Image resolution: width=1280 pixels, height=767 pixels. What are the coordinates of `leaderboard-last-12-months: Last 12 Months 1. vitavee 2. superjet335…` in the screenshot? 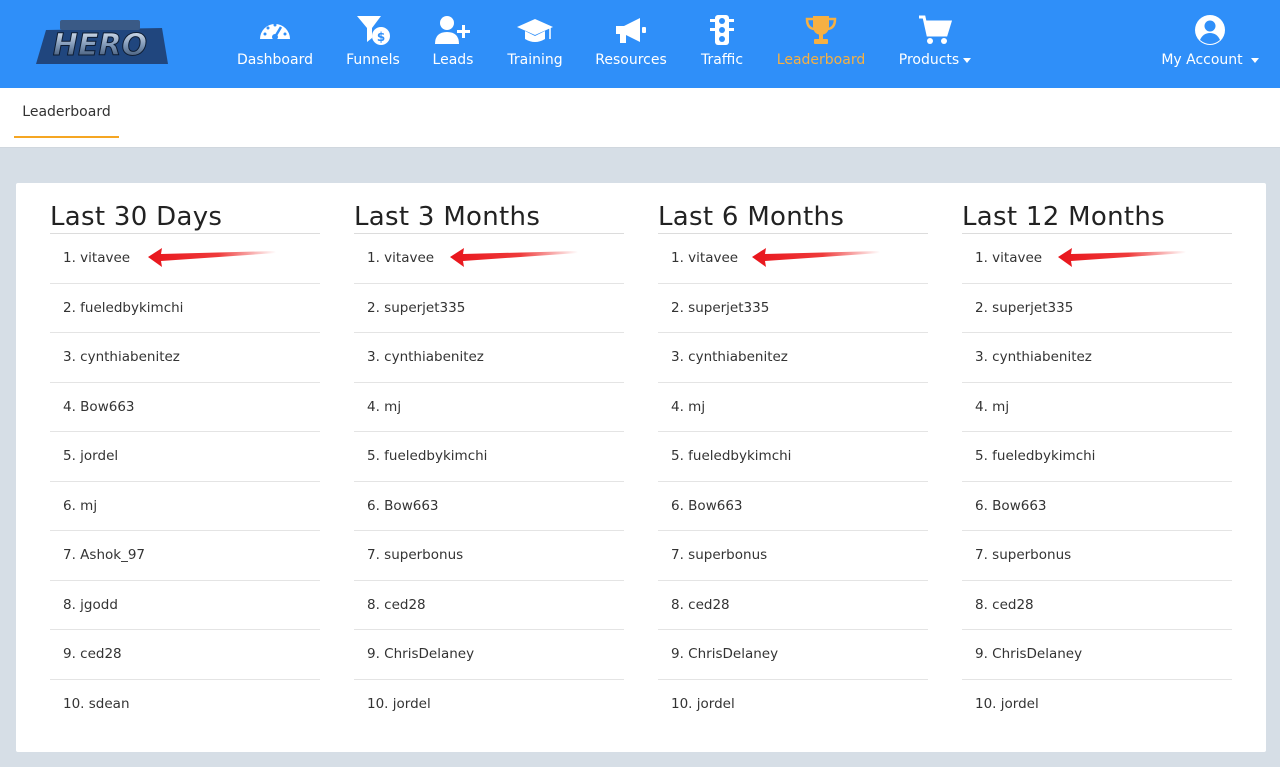 It's located at (1097, 464).